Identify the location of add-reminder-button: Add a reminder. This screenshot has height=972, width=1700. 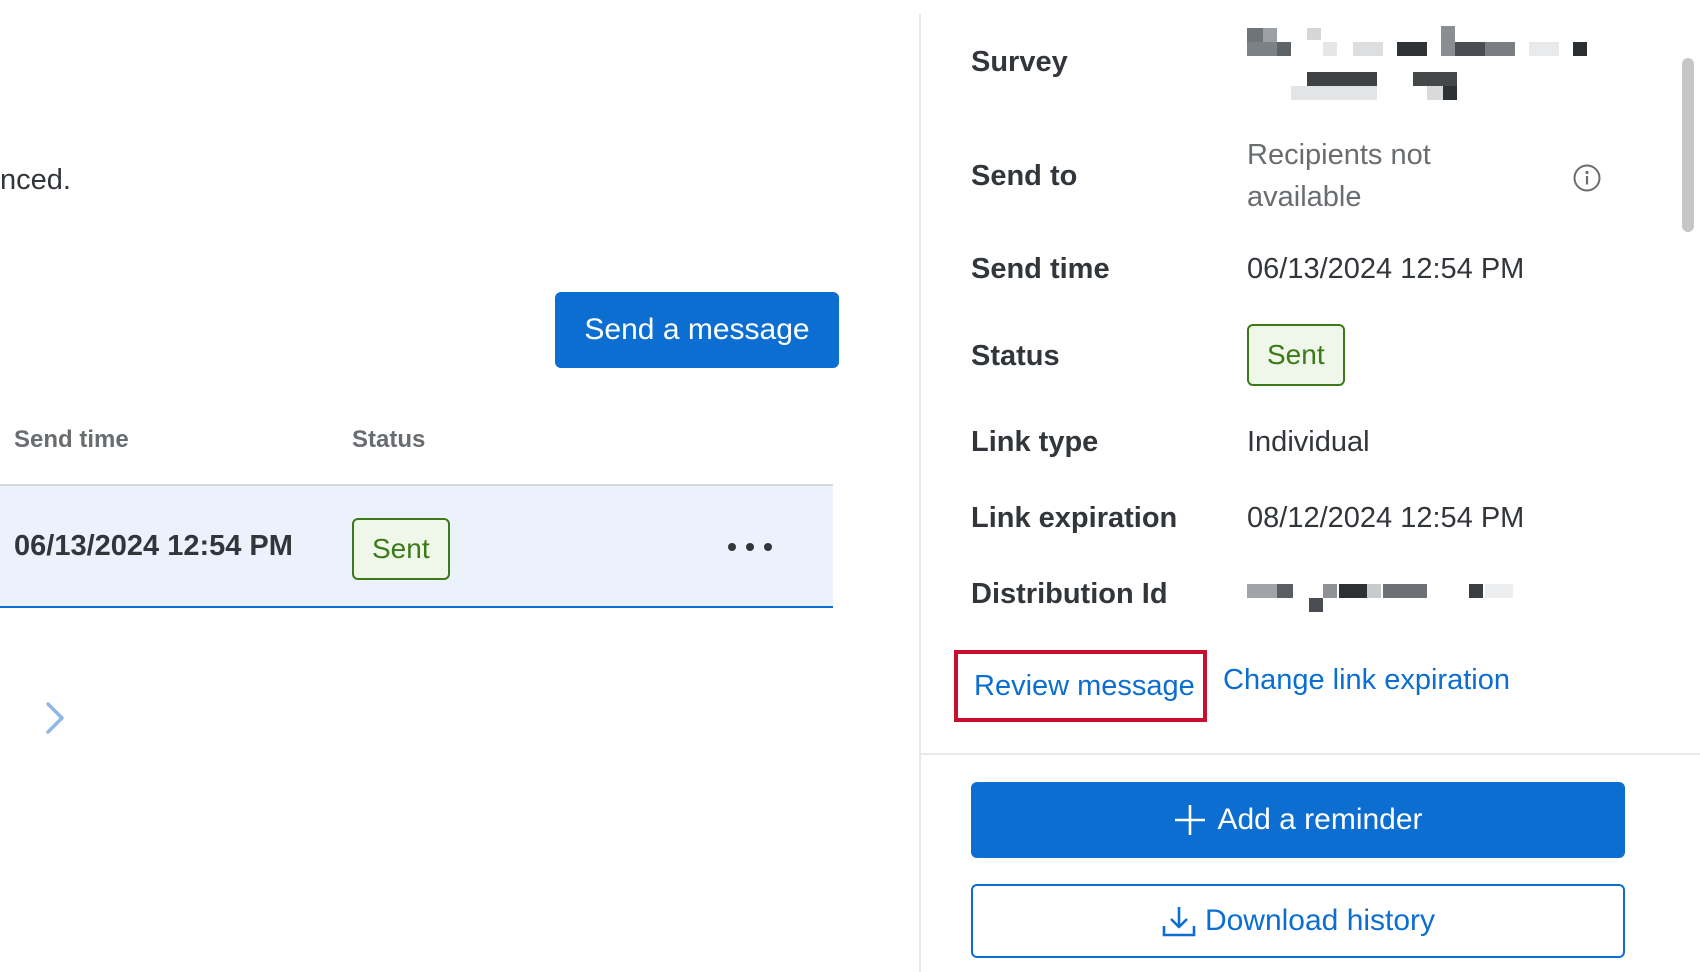
(1298, 820).